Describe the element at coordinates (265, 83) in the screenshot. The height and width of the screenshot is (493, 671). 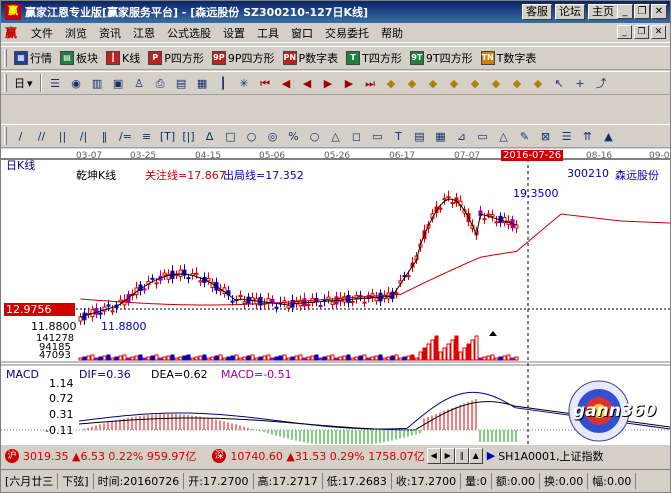
I see `goto-start-icon: ⏮` at that location.